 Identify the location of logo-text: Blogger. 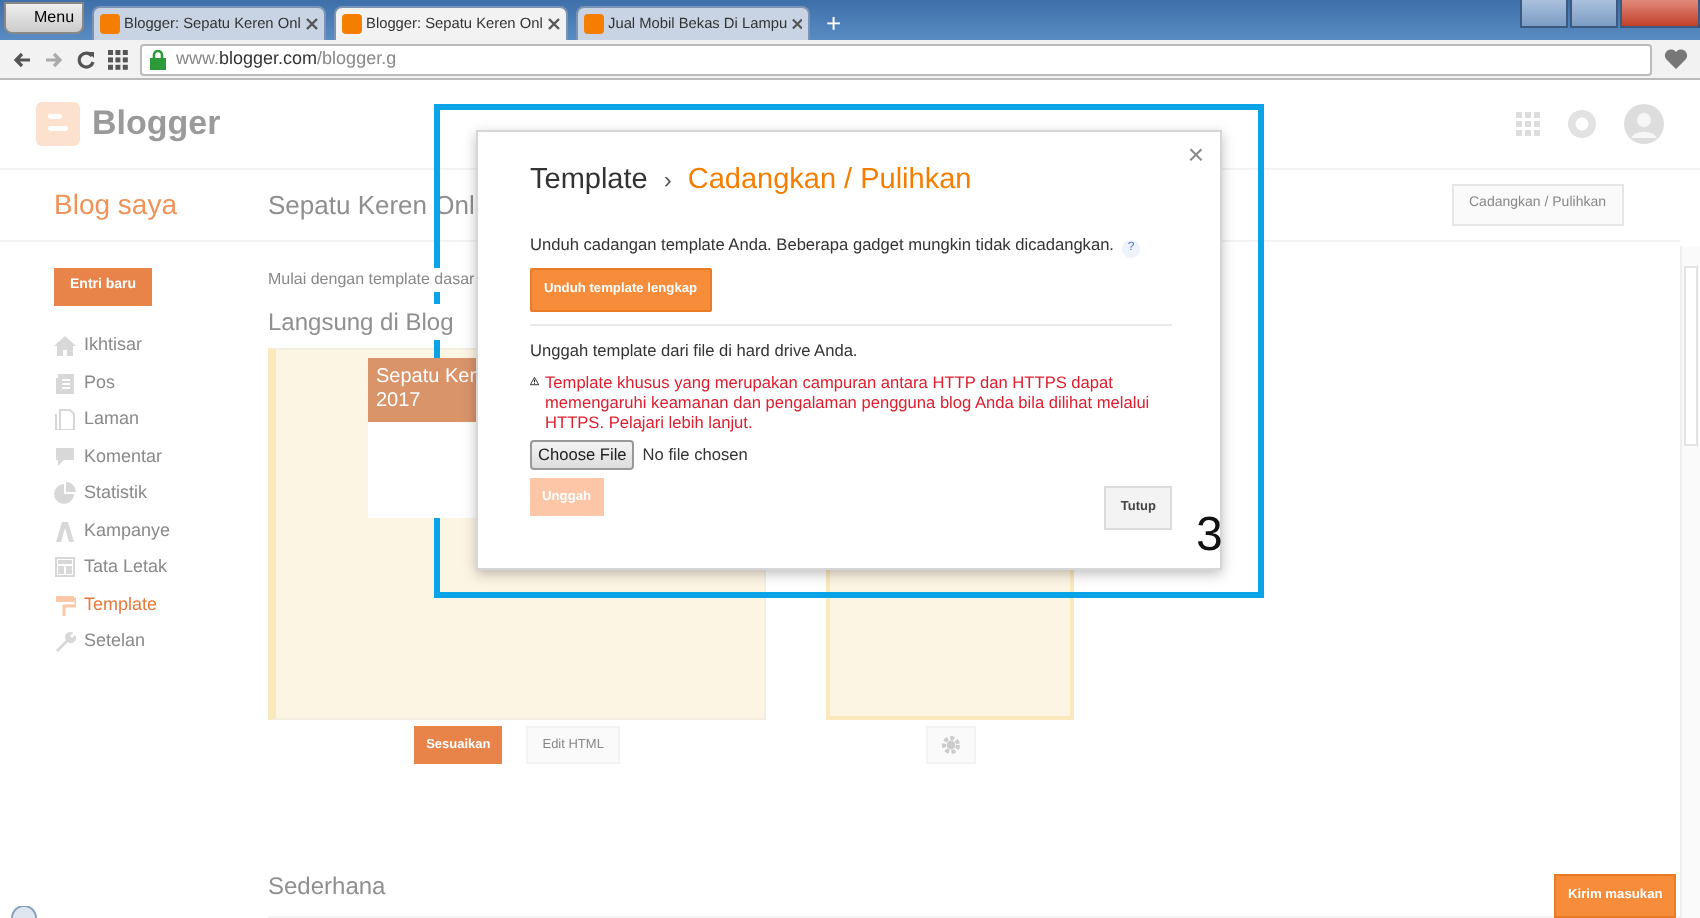
(156, 124).